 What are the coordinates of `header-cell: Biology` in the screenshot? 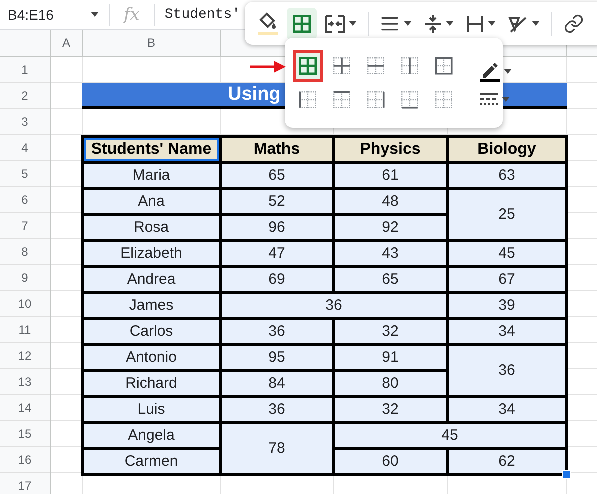 It's located at (507, 149).